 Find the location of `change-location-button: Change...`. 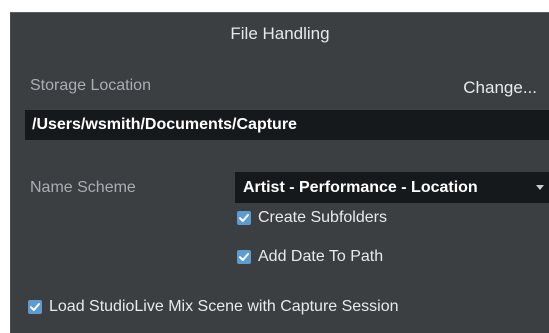

change-location-button: Change... is located at coordinates (500, 88).